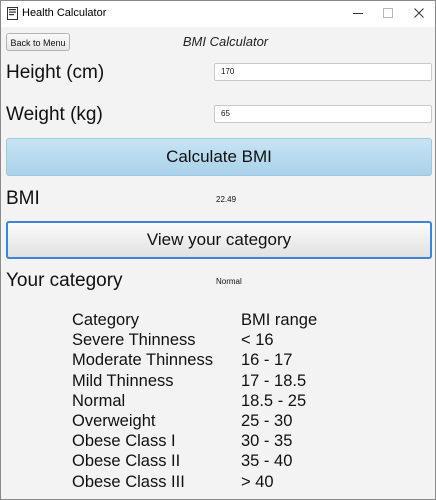 Image resolution: width=436 pixels, height=500 pixels. Describe the element at coordinates (55, 72) in the screenshot. I see `height-label: Height (cm)` at that location.